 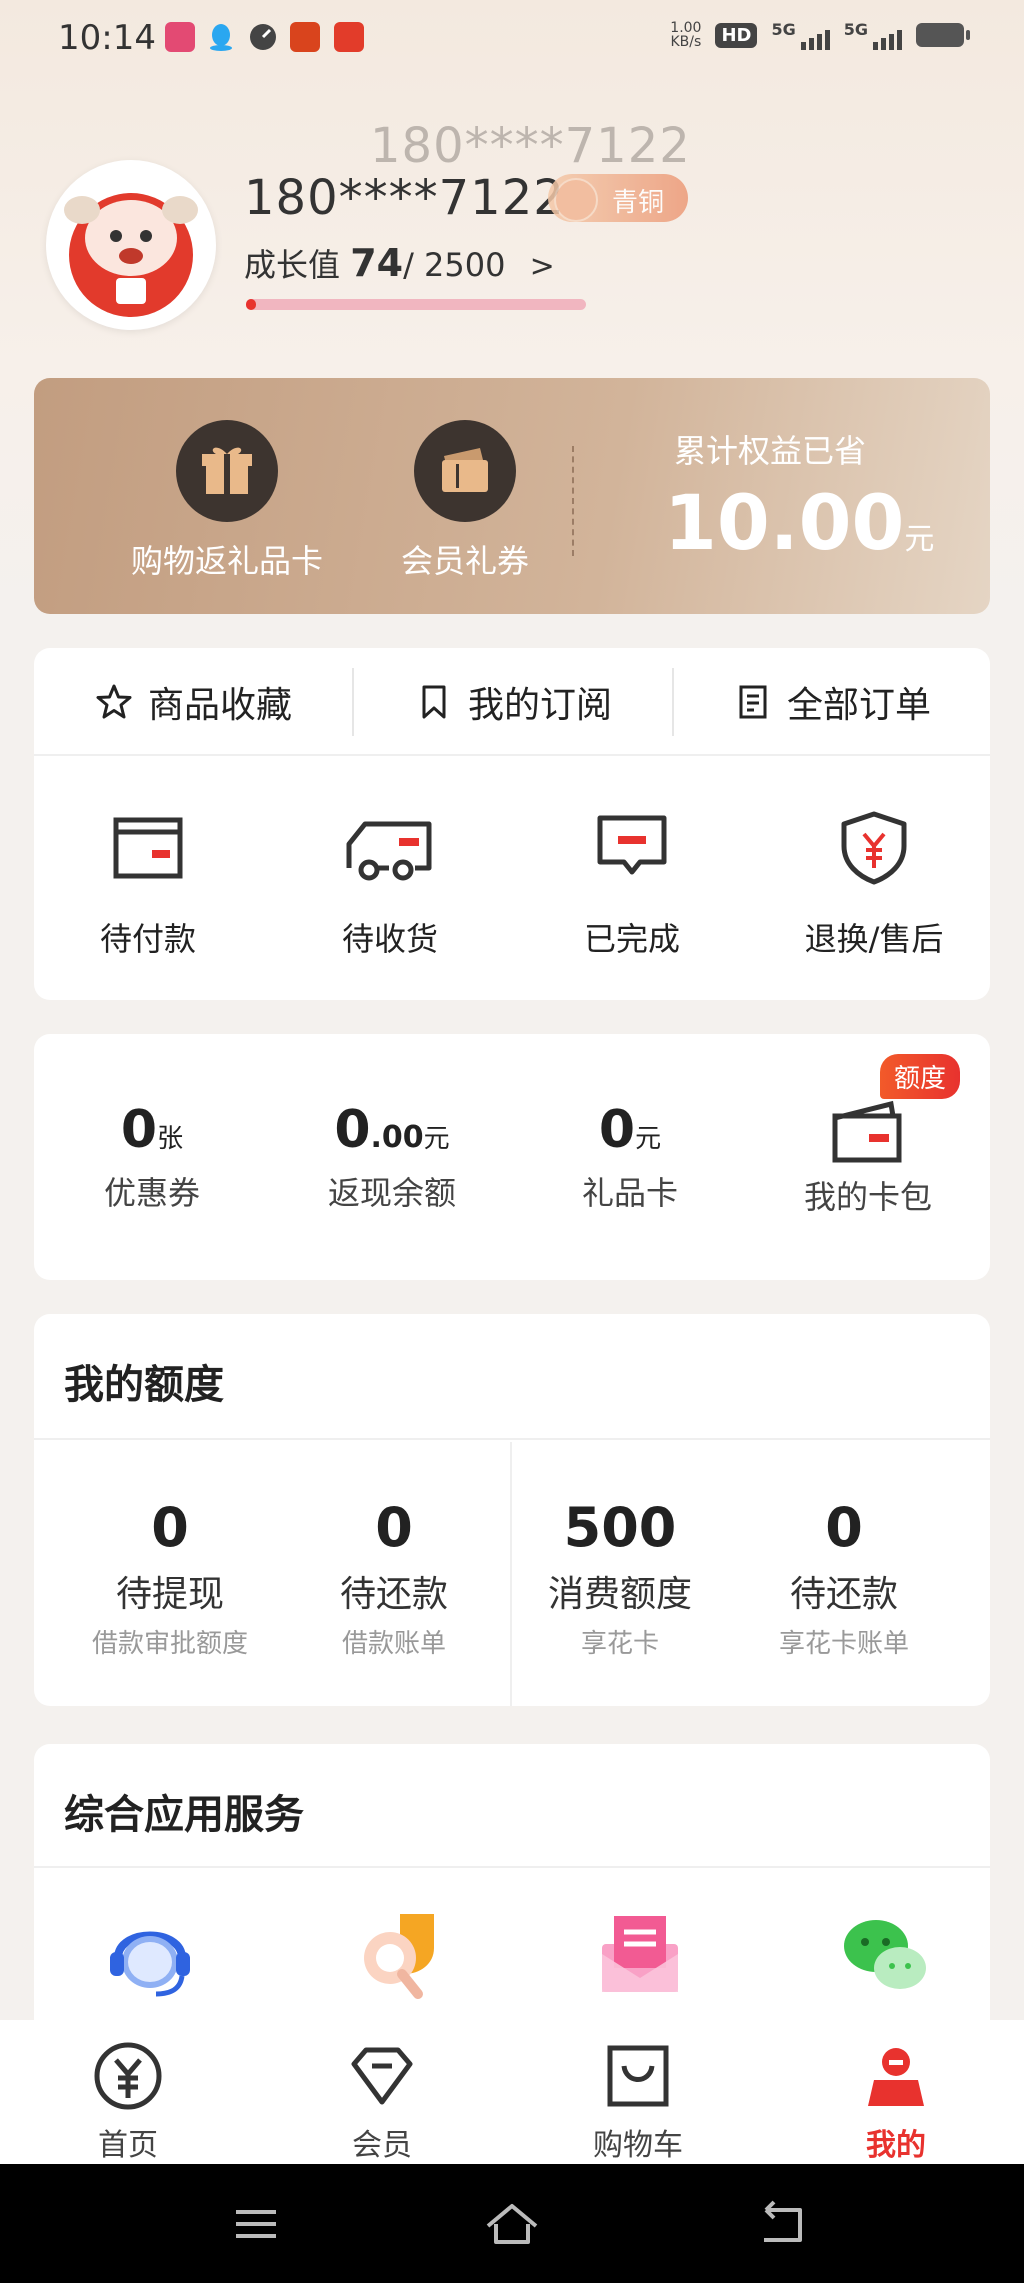 I want to click on nav-home: 首页, so click(x=128, y=2102).